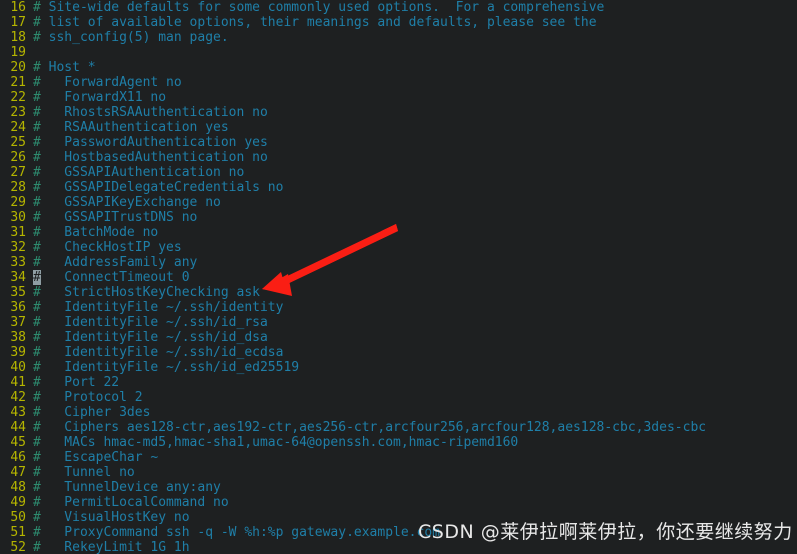 This screenshot has height=554, width=797. I want to click on code-line: 40 # IdentityFile ~/.ssh/id_ed25519, so click(398, 367).